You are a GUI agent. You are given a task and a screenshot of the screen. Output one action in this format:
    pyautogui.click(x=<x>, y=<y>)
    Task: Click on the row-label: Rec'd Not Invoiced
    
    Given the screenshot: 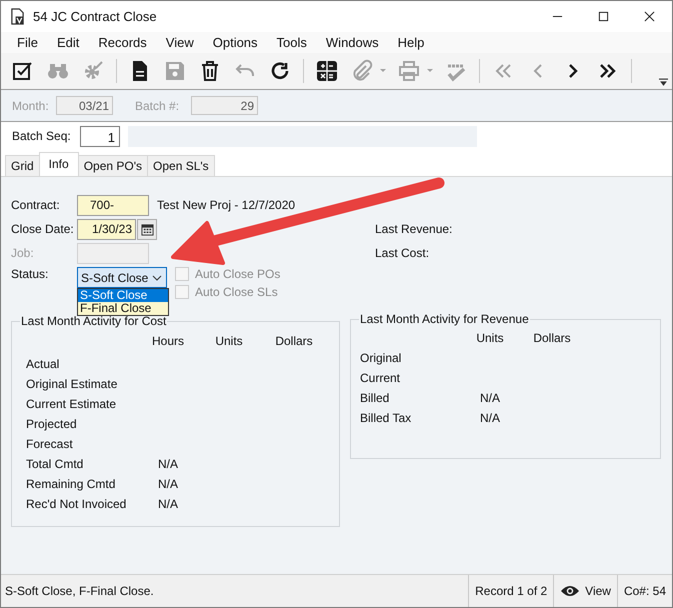 What is the action you would take?
    pyautogui.click(x=77, y=504)
    